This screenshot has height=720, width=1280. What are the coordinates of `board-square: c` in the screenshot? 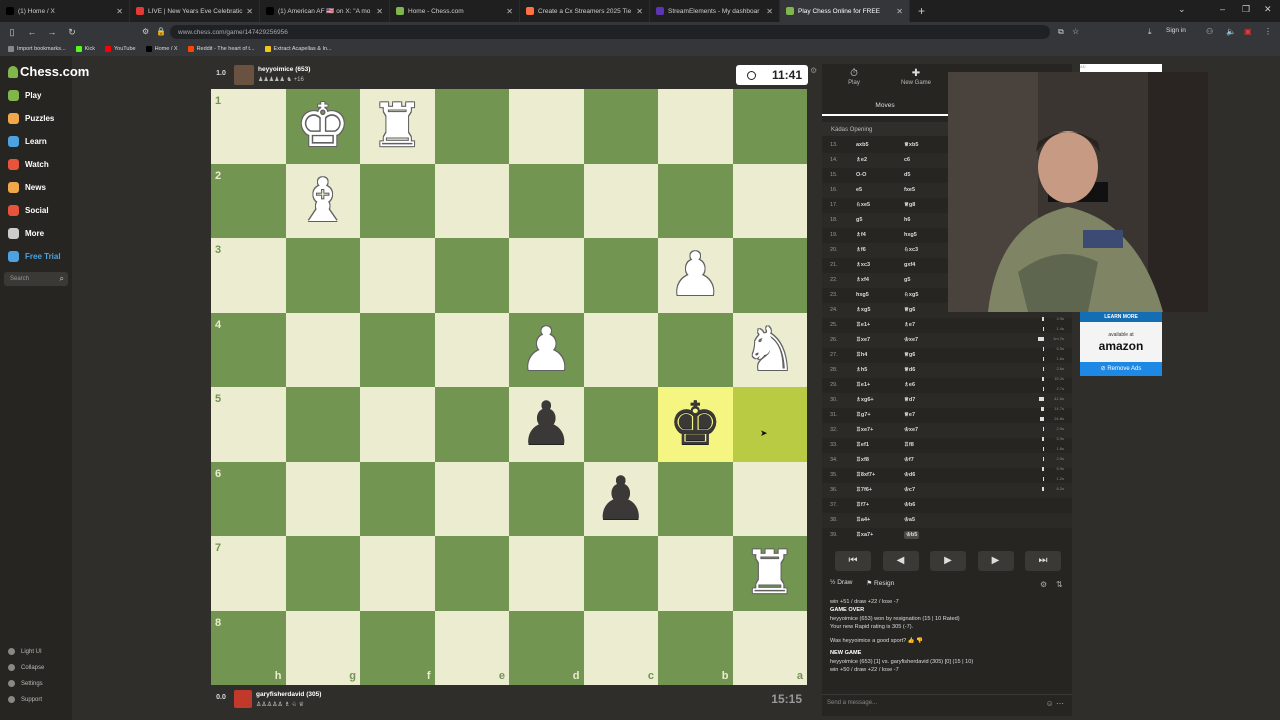 It's located at (620, 647).